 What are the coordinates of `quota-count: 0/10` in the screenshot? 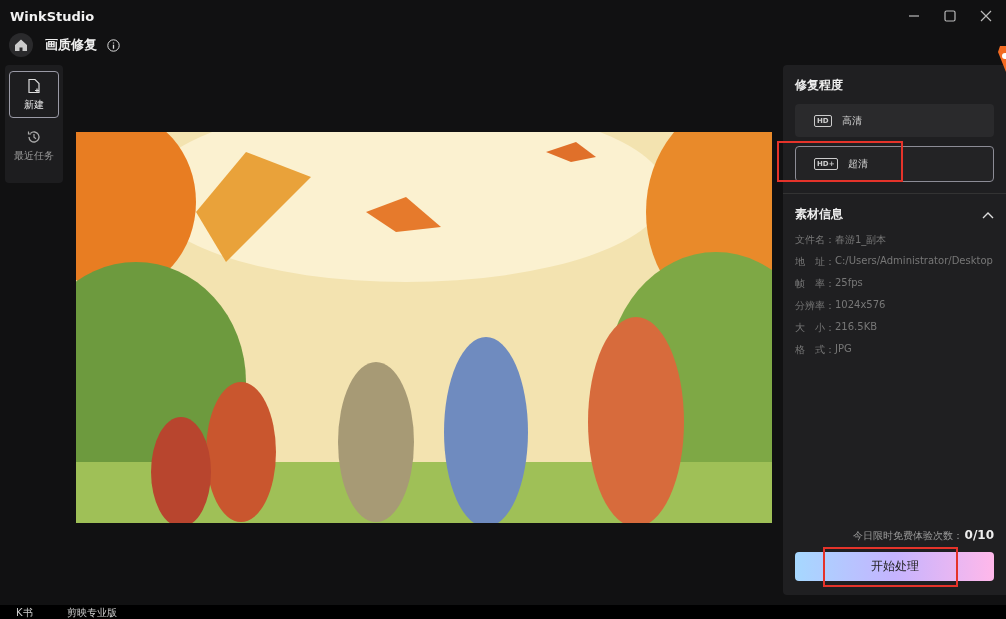 It's located at (979, 535).